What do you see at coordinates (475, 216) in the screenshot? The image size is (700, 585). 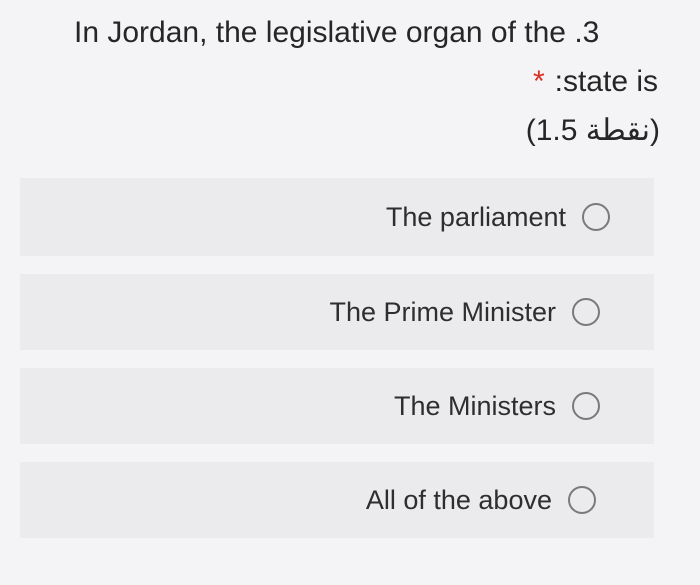 I see `option-label: The parliament` at bounding box center [475, 216].